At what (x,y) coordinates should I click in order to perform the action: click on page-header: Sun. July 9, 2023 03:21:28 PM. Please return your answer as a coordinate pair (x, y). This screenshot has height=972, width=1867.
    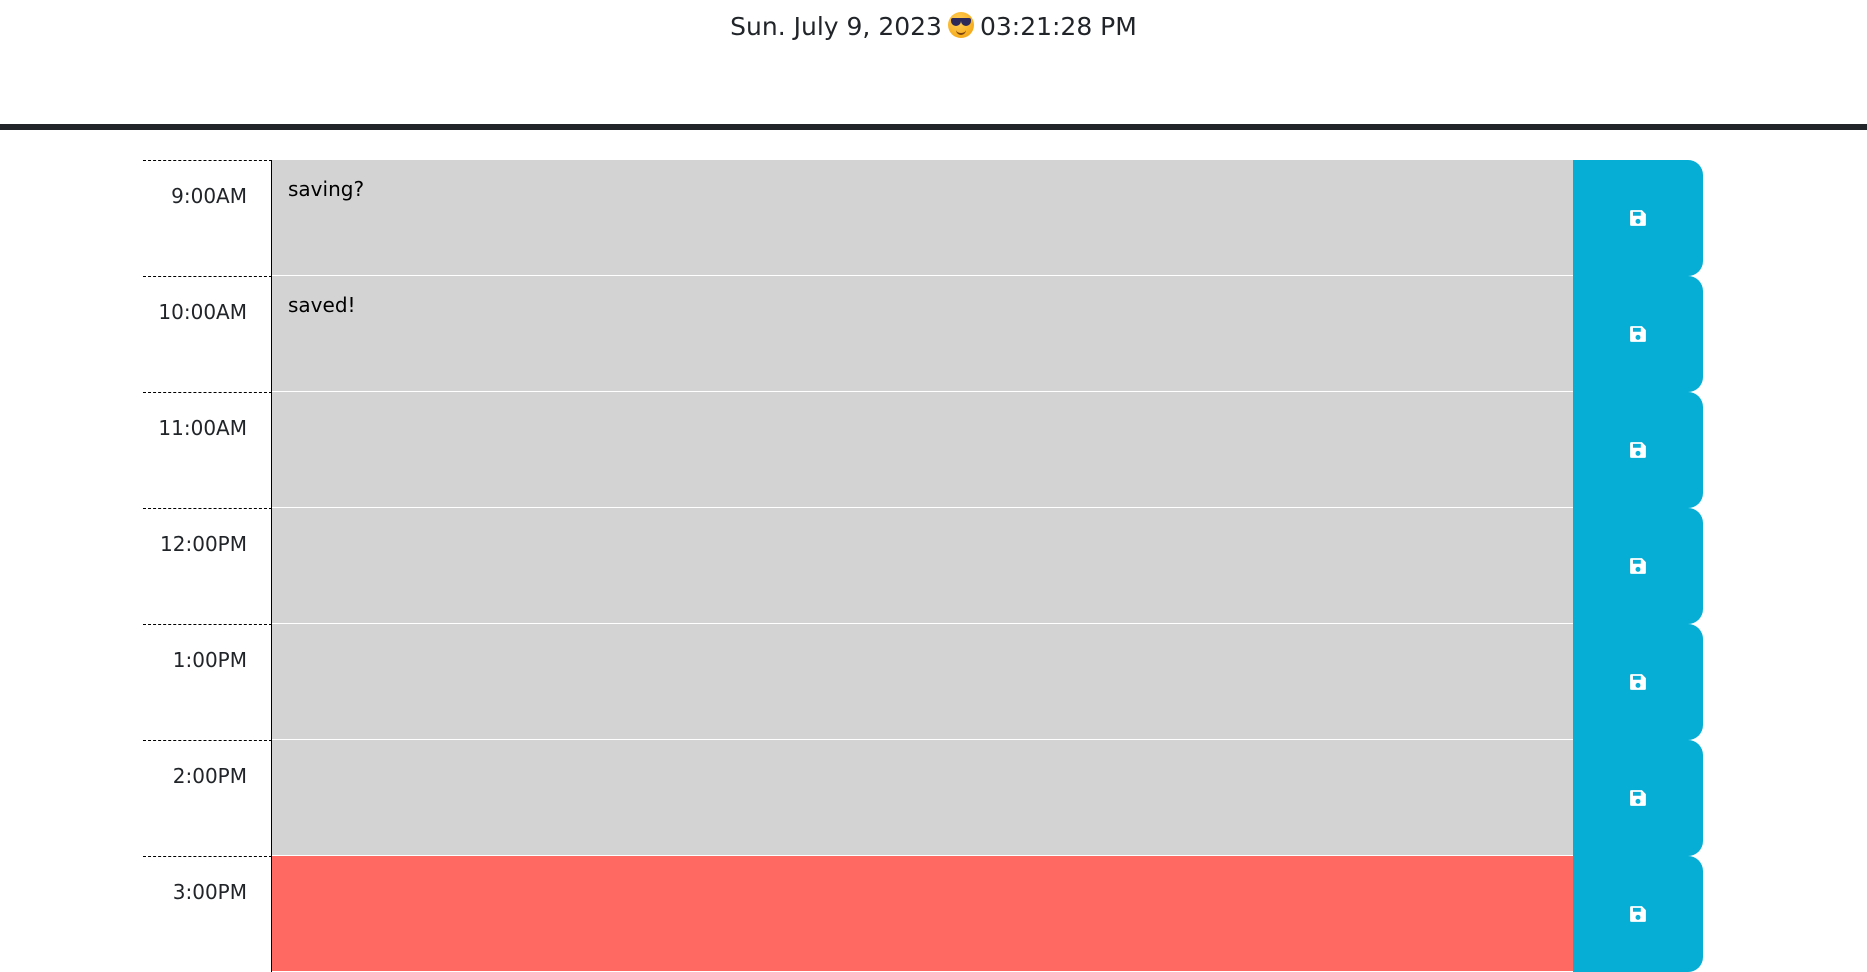
    Looking at the image, I should click on (933, 65).